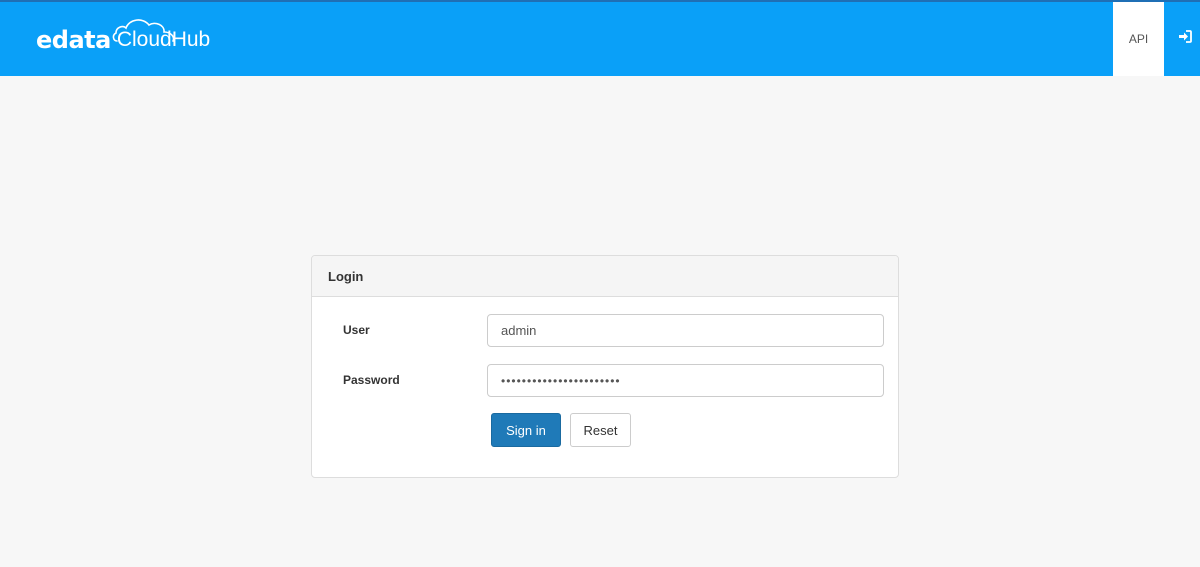 The width and height of the screenshot is (1200, 567). What do you see at coordinates (163, 39) in the screenshot?
I see `logo-product-text: CloudHub` at bounding box center [163, 39].